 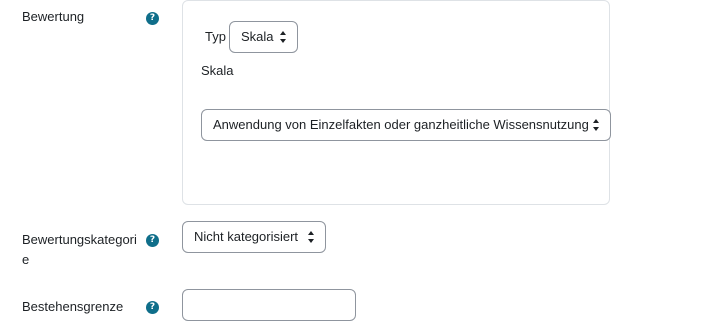 What do you see at coordinates (215, 36) in the screenshot?
I see `grading-type-label: Typ` at bounding box center [215, 36].